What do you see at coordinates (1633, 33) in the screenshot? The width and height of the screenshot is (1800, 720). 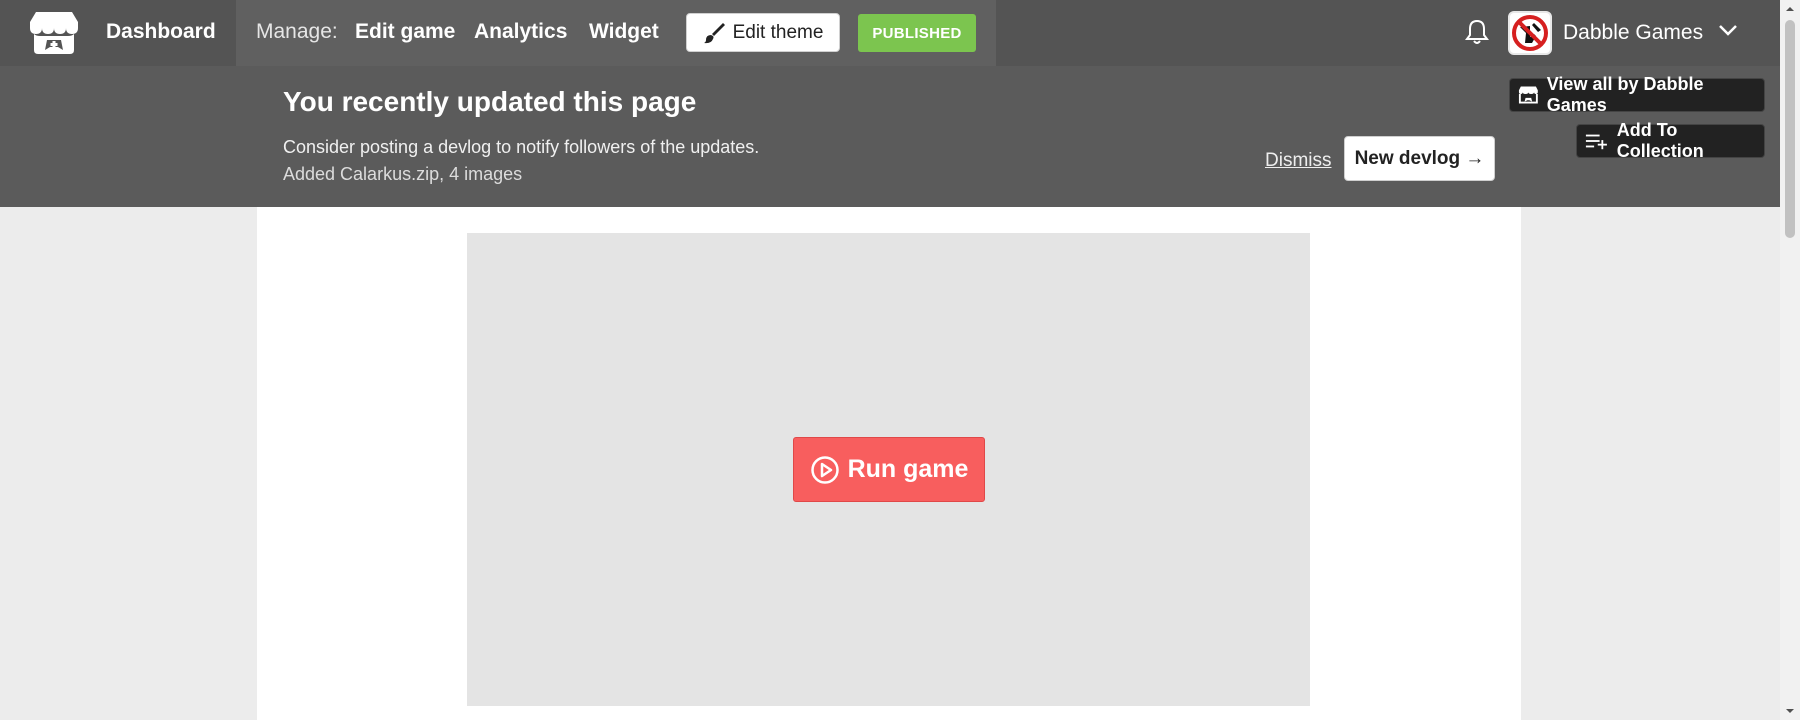 I see `user-name: Dabble Games` at bounding box center [1633, 33].